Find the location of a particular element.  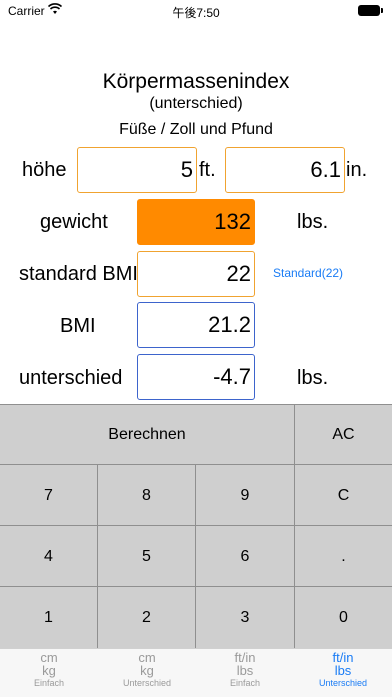

clear-button: C is located at coordinates (343, 495).